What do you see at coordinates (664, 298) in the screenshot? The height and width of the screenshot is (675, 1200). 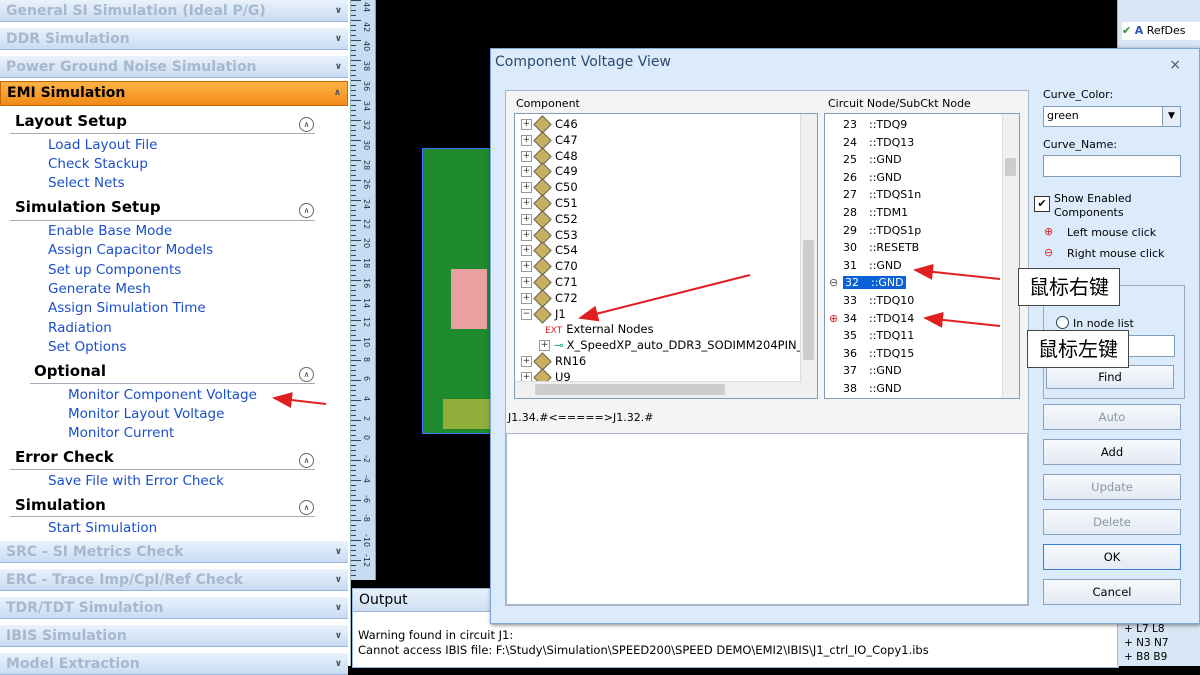 I see `arrow-to-external-nodes` at bounding box center [664, 298].